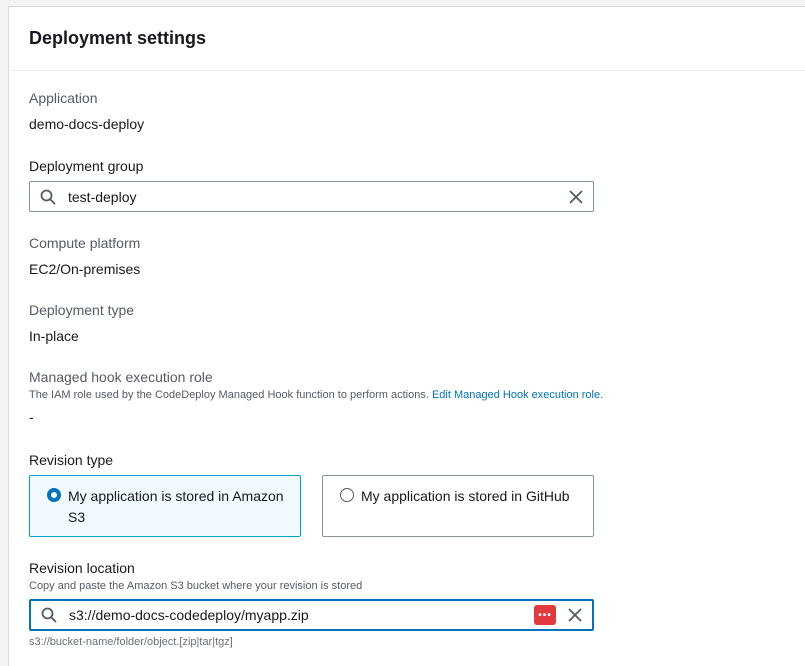 Image resolution: width=805 pixels, height=666 pixels. I want to click on revision-location-input: s3://demo-docs-codedeploy/myapp.zip •••, so click(311, 615).